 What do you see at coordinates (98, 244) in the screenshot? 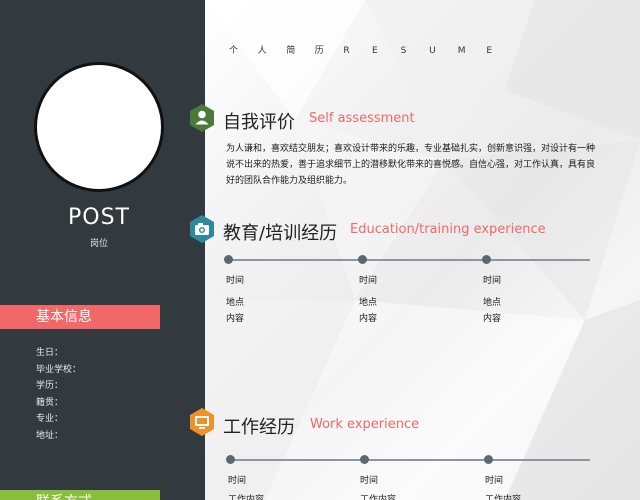
I see `post-subtitle: 岗位` at bounding box center [98, 244].